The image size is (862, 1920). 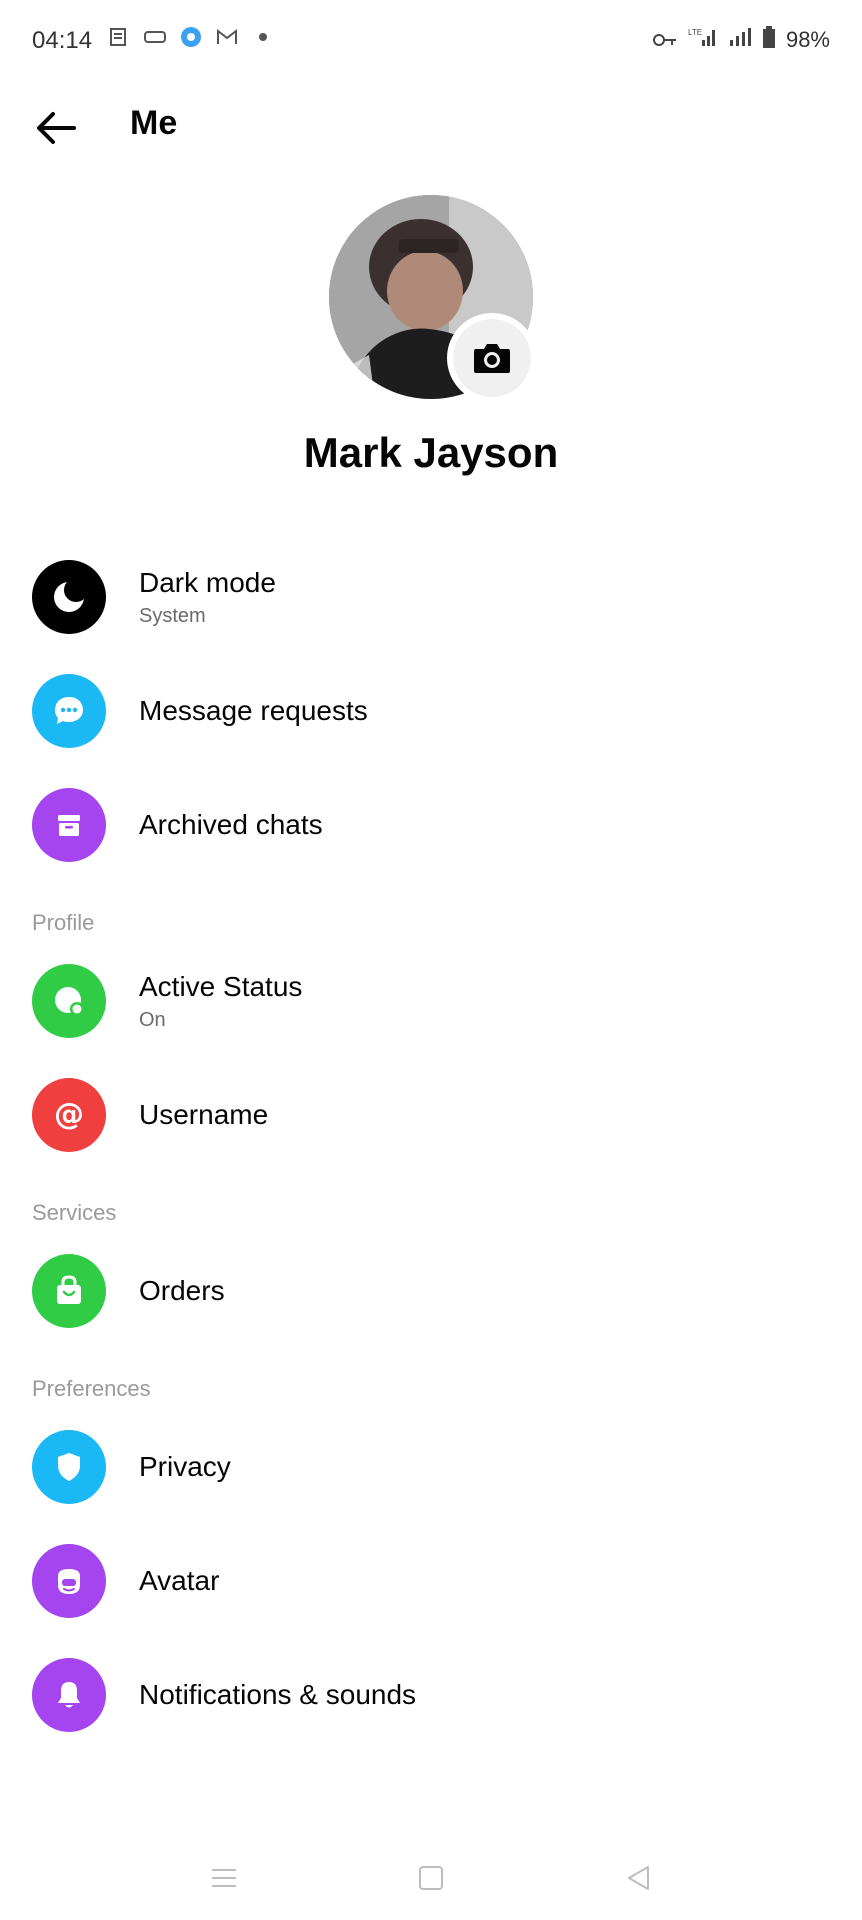 I want to click on notifications-row: Notifications & sounds, so click(x=431, y=1695).